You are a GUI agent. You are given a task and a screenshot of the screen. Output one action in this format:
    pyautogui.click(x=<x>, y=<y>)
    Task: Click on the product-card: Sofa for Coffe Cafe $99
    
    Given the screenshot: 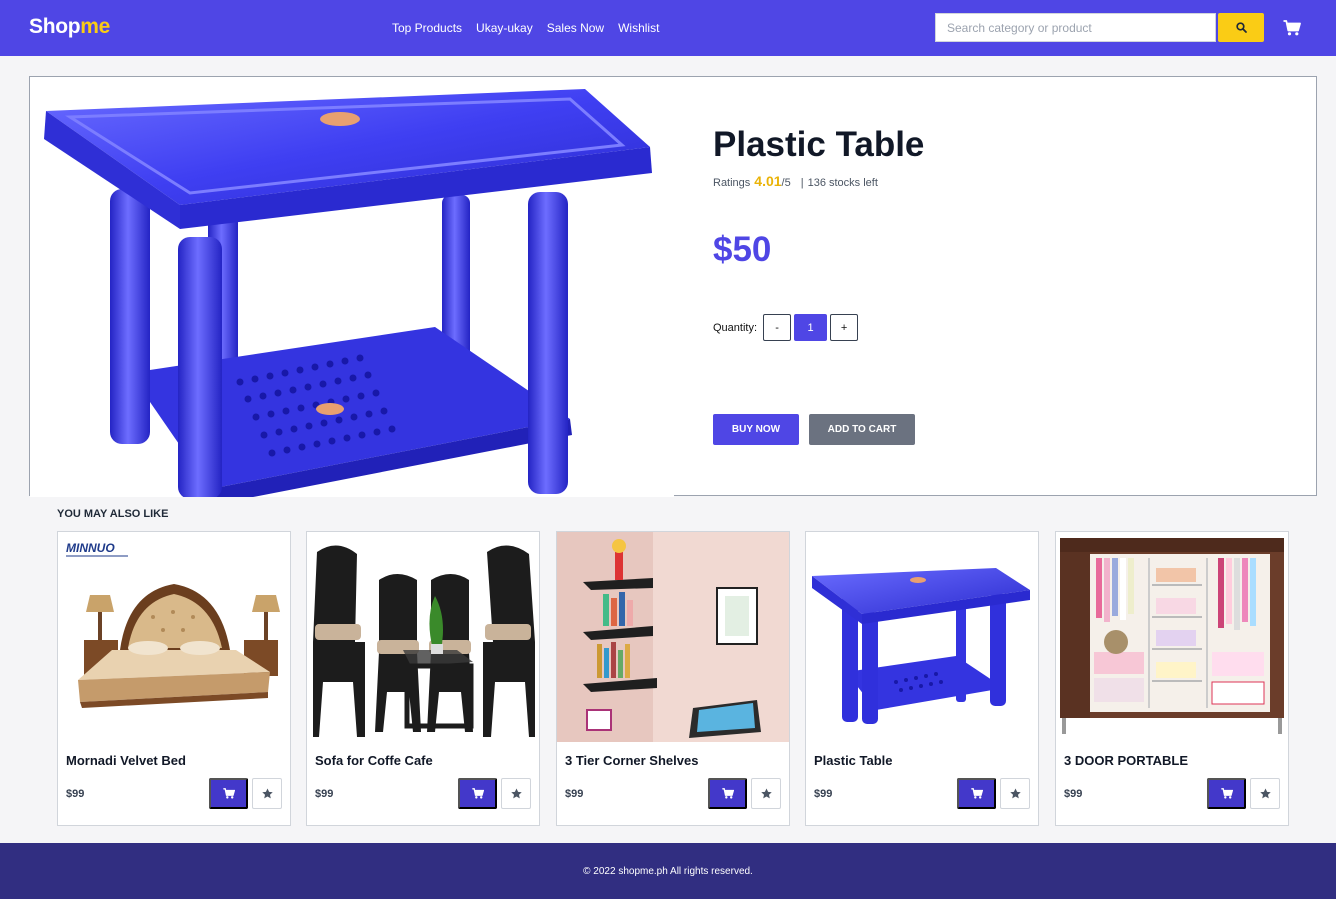 What is the action you would take?
    pyautogui.click(x=423, y=678)
    